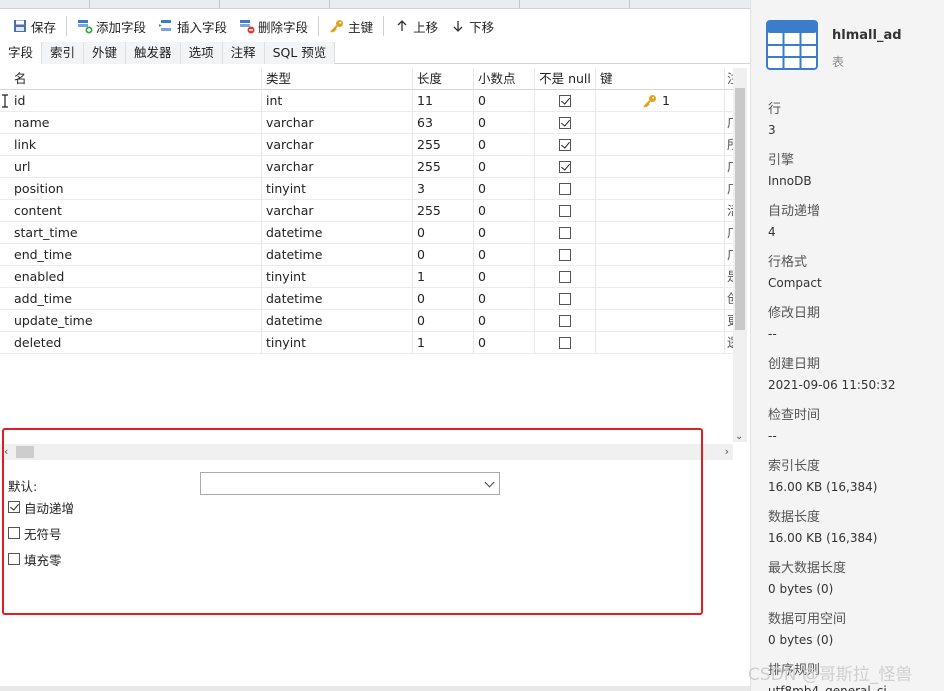  I want to click on default-value-select, so click(350, 483).